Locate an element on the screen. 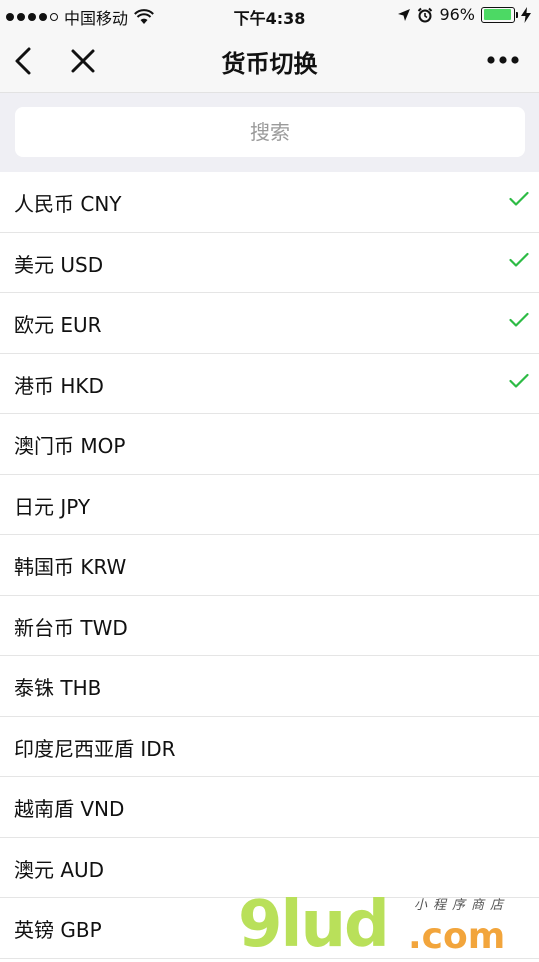 This screenshot has height=962, width=539. currency-label: 英镑 GBP is located at coordinates (58, 930).